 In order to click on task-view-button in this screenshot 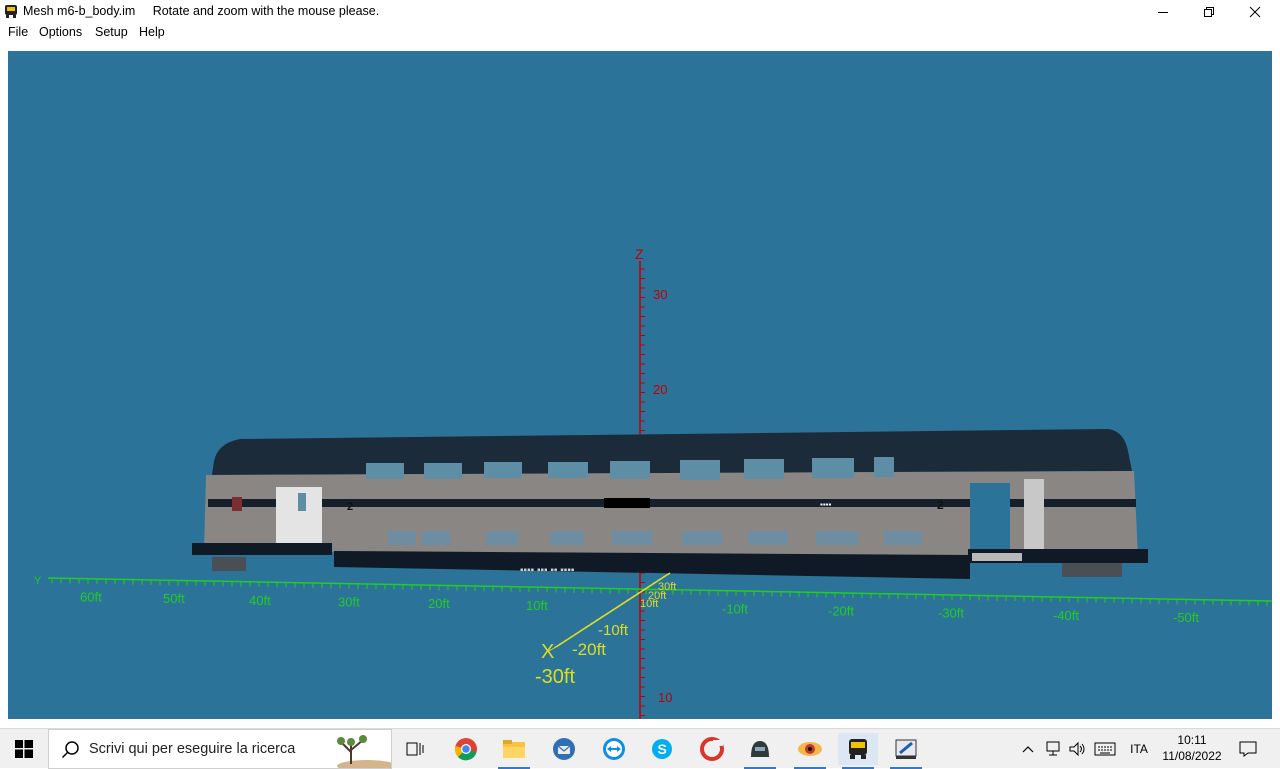, I will do `click(416, 749)`.